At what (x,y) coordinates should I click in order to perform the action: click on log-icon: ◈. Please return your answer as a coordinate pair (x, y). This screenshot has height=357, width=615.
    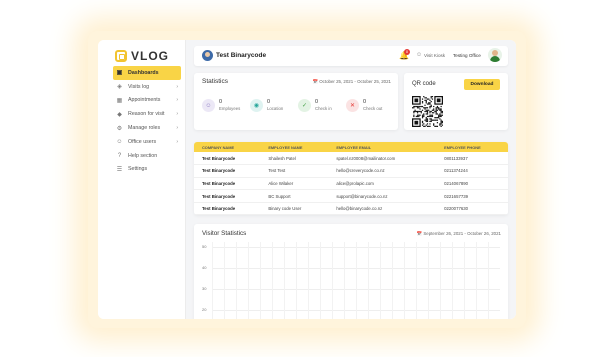
    Looking at the image, I should click on (119, 87).